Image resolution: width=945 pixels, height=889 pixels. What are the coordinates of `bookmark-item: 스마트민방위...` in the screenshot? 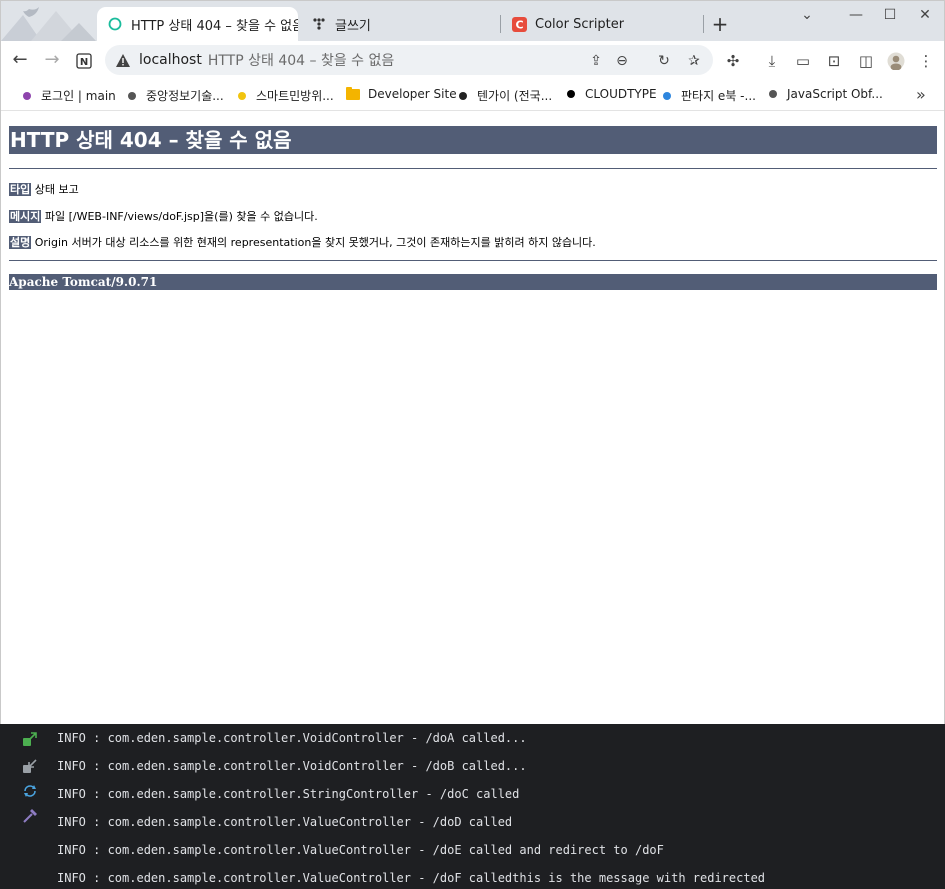 It's located at (286, 95).